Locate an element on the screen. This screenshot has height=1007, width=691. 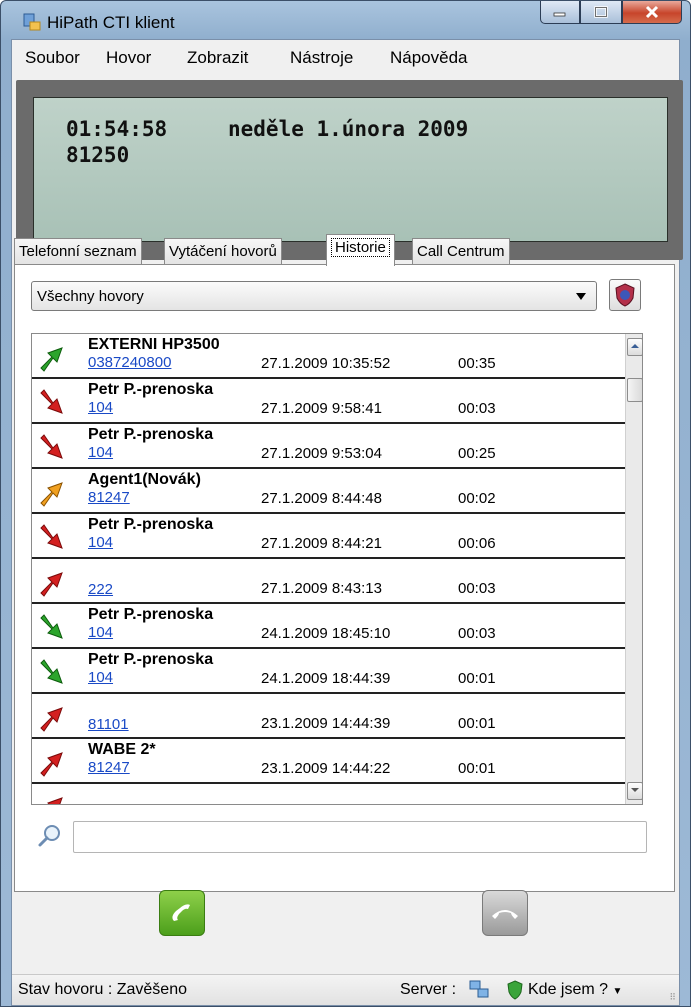
menu-zobrazit: Zobrazit is located at coordinates (217, 58).